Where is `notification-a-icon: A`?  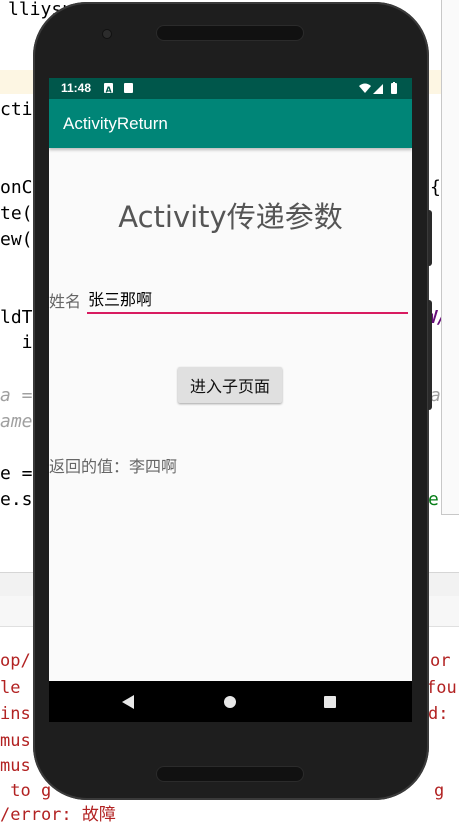 notification-a-icon: A is located at coordinates (108, 89).